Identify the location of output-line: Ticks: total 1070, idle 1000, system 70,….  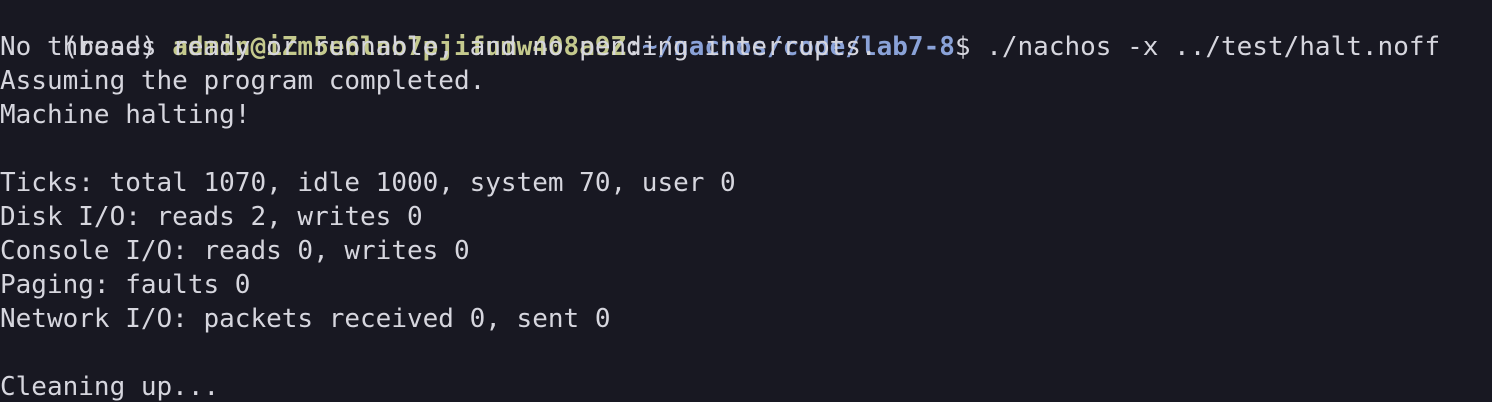
(368, 183).